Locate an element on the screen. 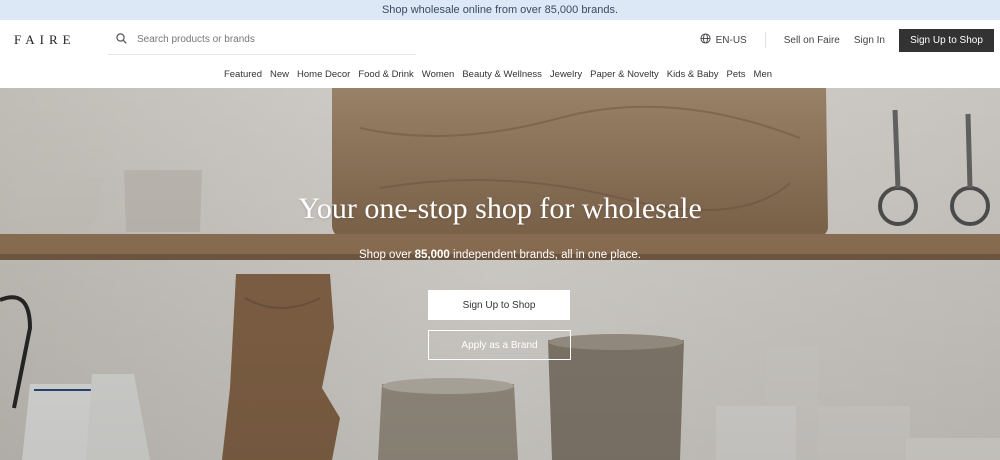  nav-item-beauty-wellness: Beauty & Wellness is located at coordinates (502, 74).